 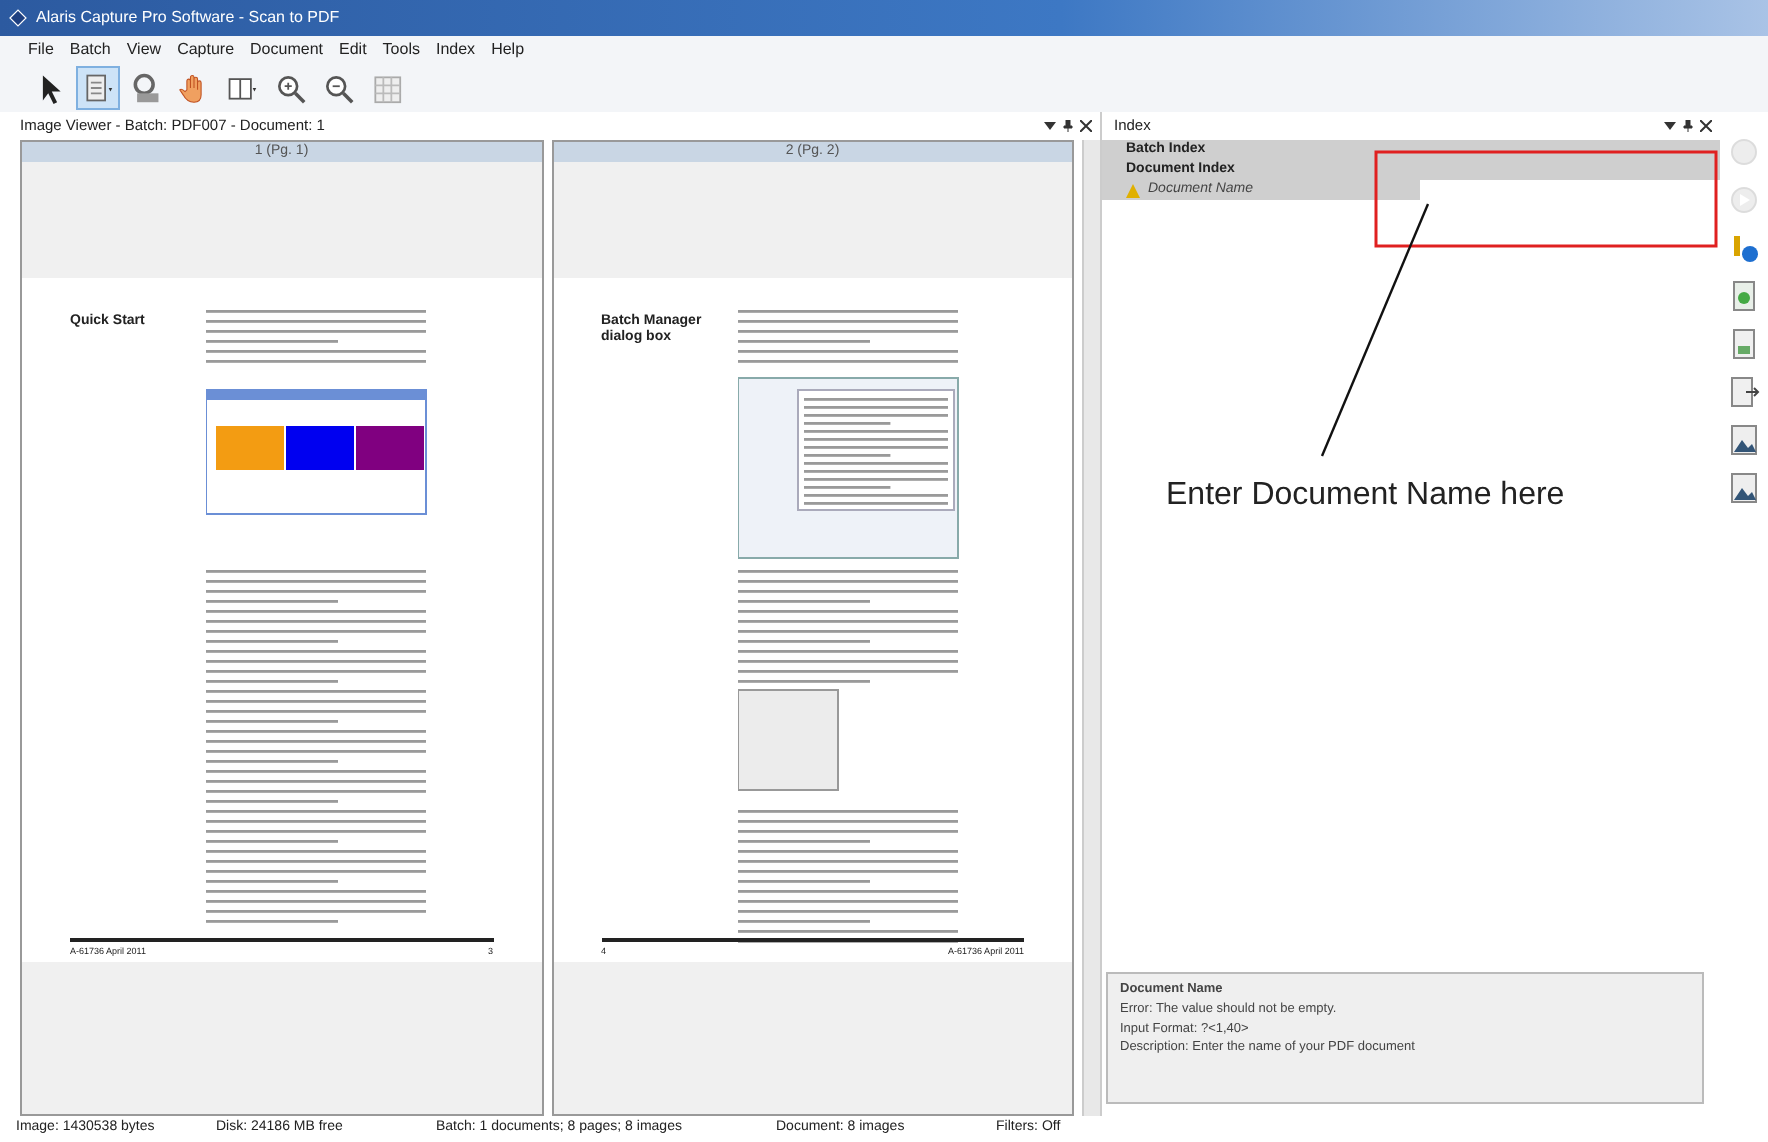 I want to click on document-arrows-icon, so click(x=1744, y=392).